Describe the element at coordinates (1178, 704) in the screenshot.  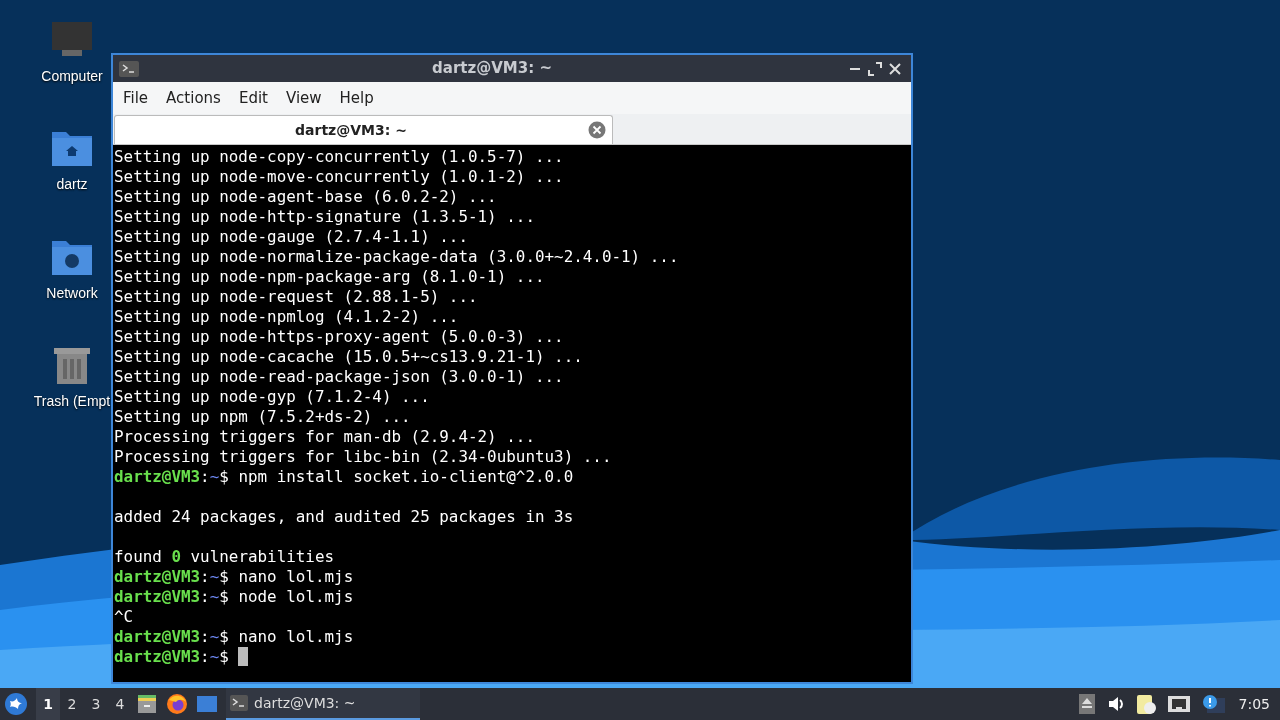
I see `network-icon` at that location.